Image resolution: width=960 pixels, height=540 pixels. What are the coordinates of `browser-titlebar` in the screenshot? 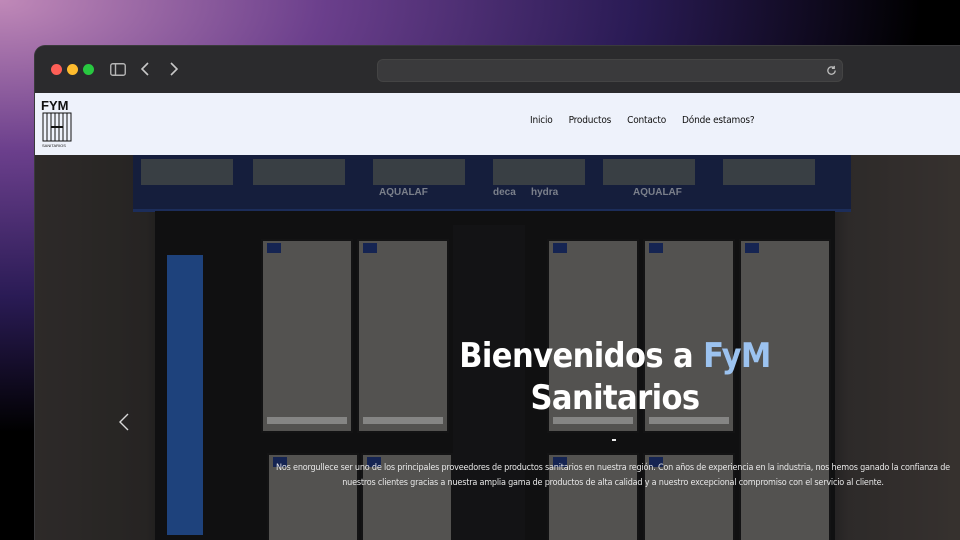 It's located at (497, 69).